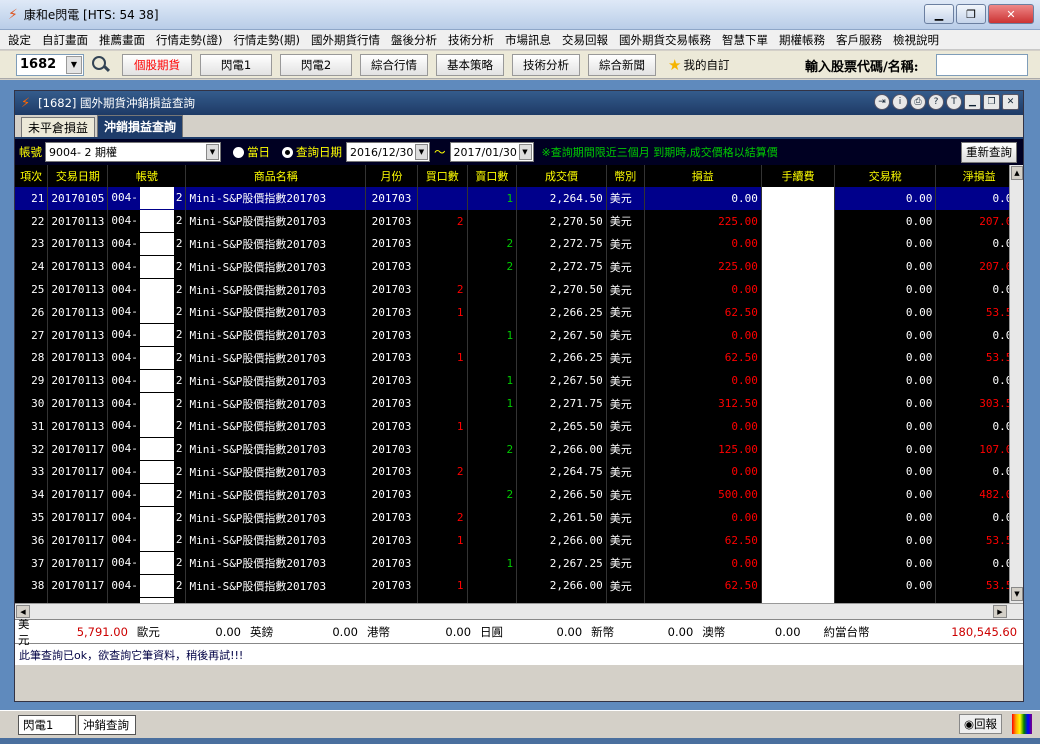 Image resolution: width=1040 pixels, height=744 pixels. I want to click on info-icon: i, so click(900, 102).